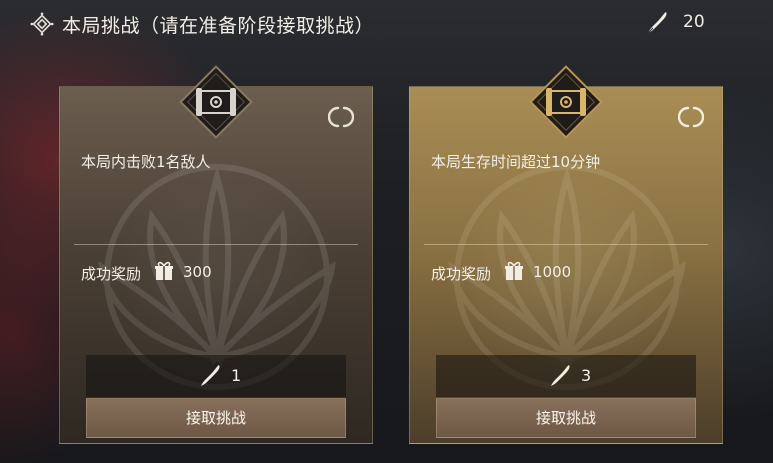  I want to click on cost-bar: 1, so click(216, 376).